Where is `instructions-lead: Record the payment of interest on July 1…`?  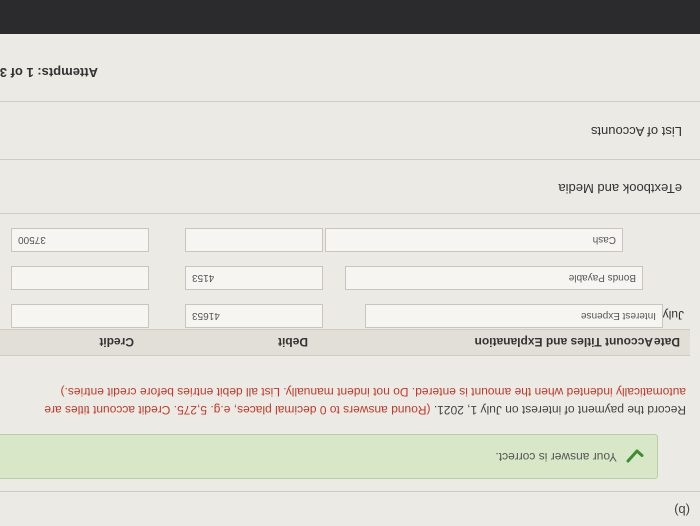 instructions-lead: Record the payment of interest on July 1… is located at coordinates (559, 410).